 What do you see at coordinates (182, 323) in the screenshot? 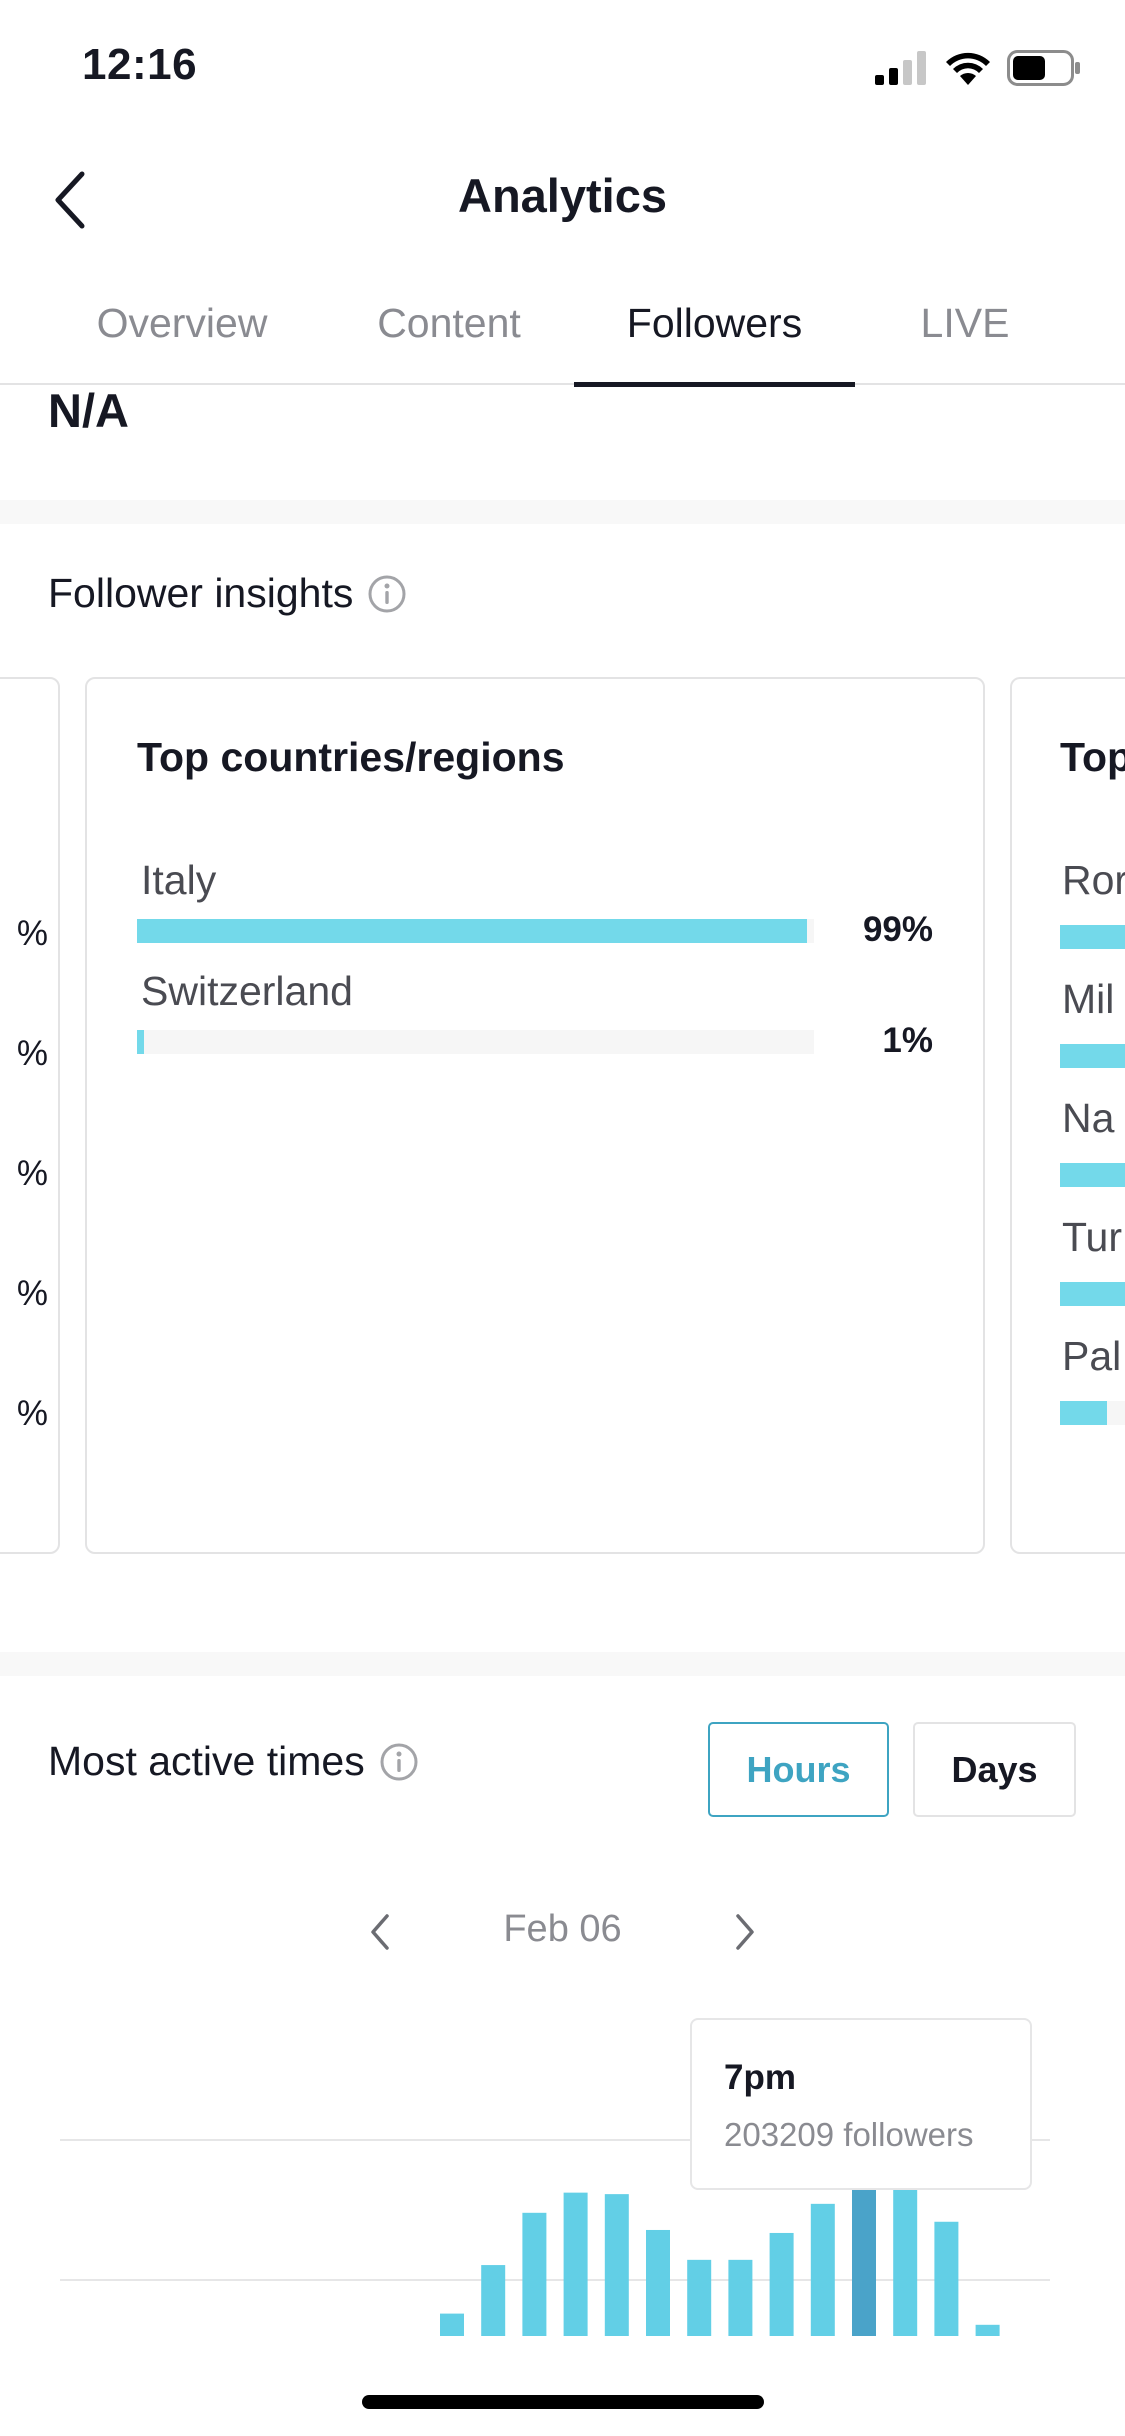
I see `tab-label: Overview` at bounding box center [182, 323].